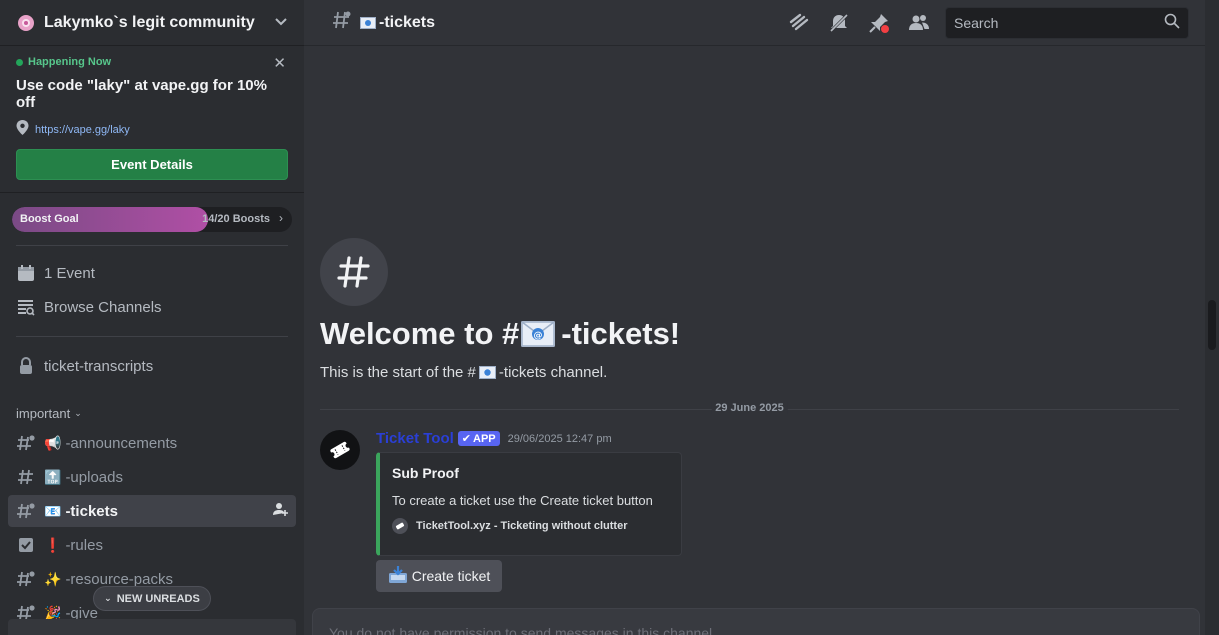  What do you see at coordinates (407, 22) in the screenshot?
I see `channel-title-text: -tickets` at bounding box center [407, 22].